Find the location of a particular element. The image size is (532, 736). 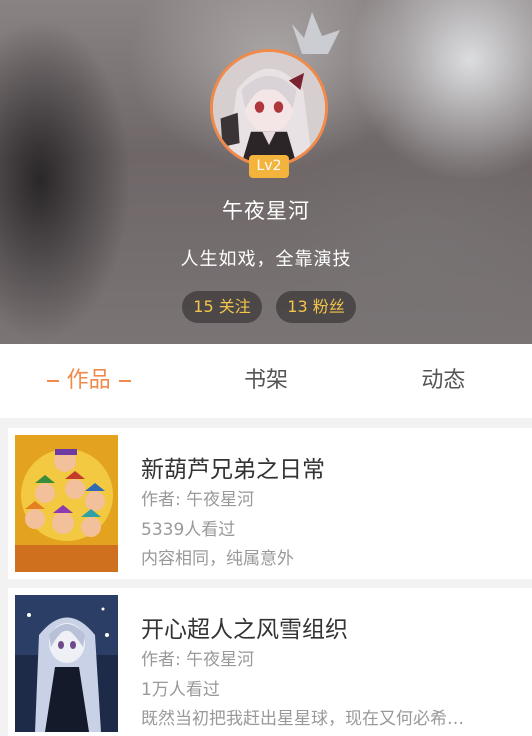

signature: 人生如戏，全靠演技 is located at coordinates (266, 259).